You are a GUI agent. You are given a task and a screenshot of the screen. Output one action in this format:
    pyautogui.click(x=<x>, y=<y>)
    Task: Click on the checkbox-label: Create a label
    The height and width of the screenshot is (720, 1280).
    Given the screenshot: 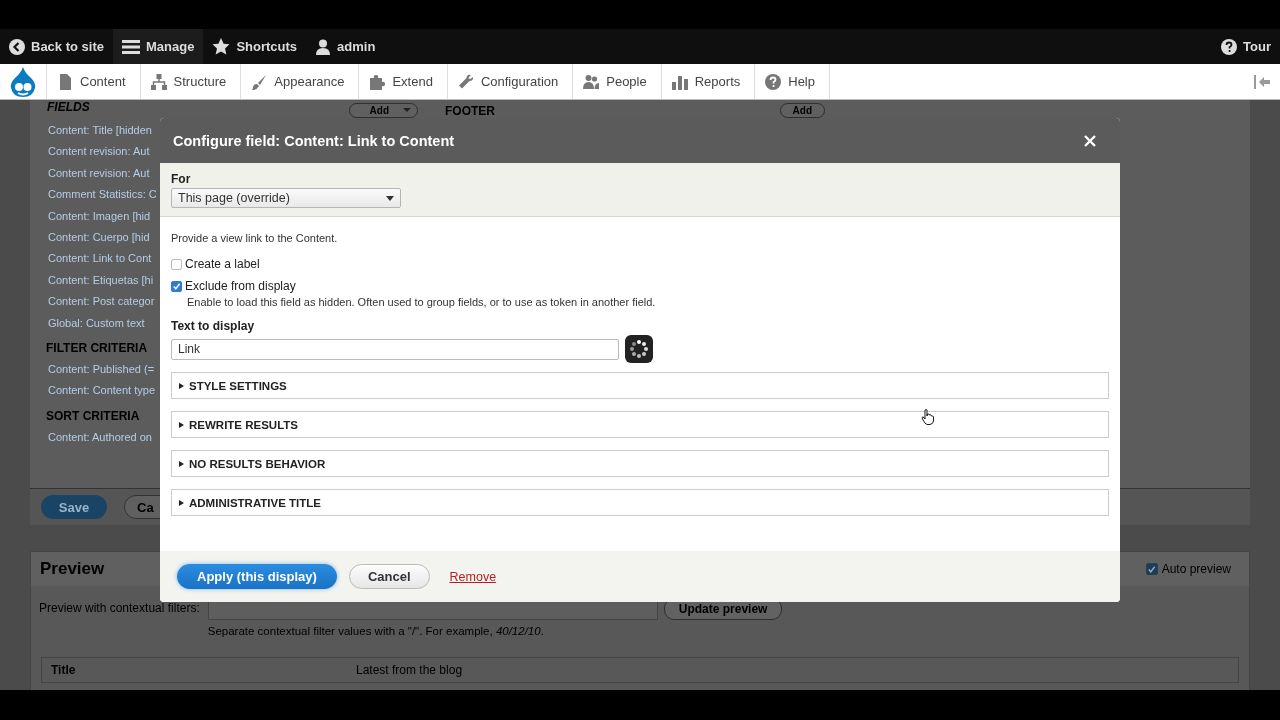 What is the action you would take?
    pyautogui.click(x=222, y=264)
    